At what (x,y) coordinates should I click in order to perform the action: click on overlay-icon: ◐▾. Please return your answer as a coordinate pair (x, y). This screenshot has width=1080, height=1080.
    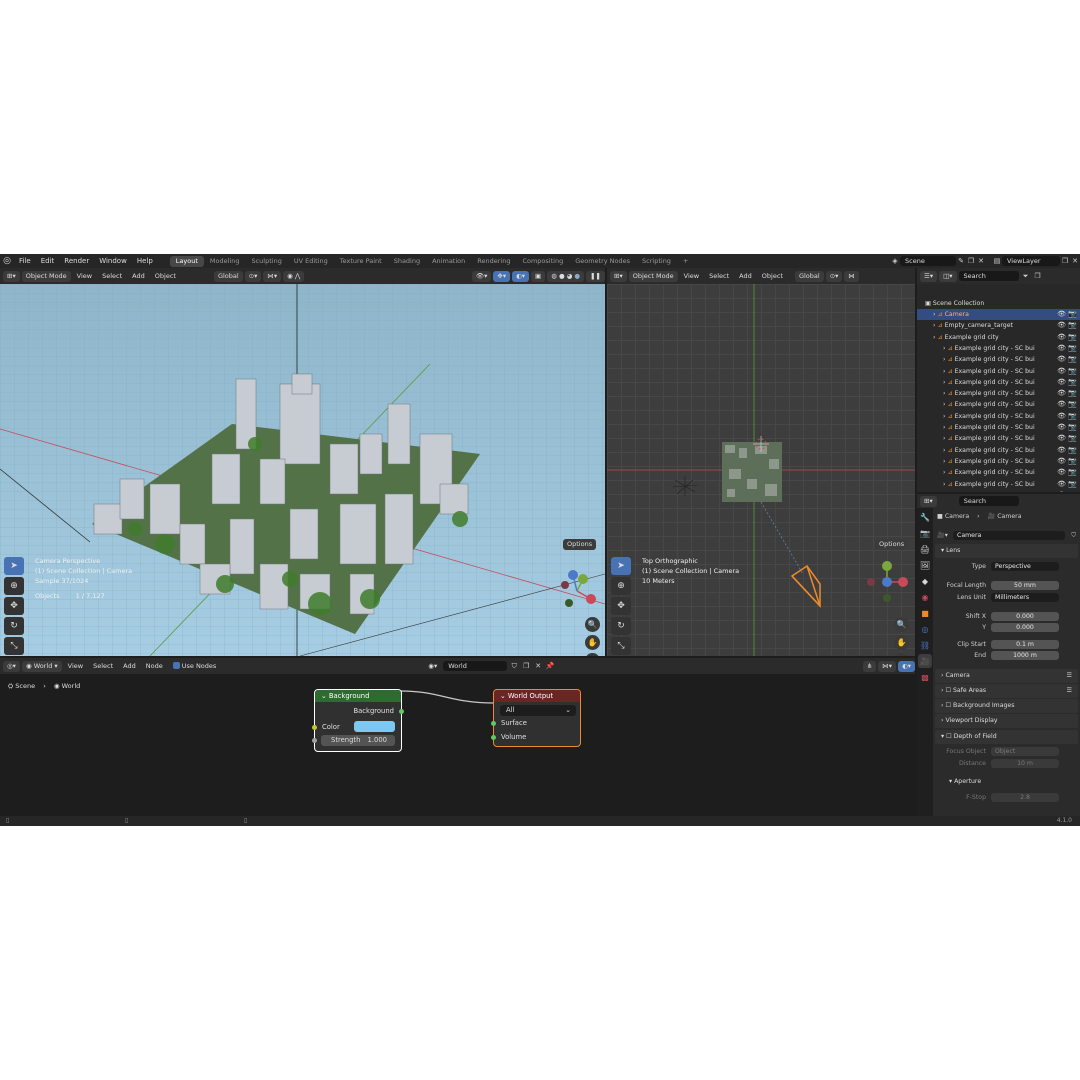
    Looking at the image, I should click on (906, 666).